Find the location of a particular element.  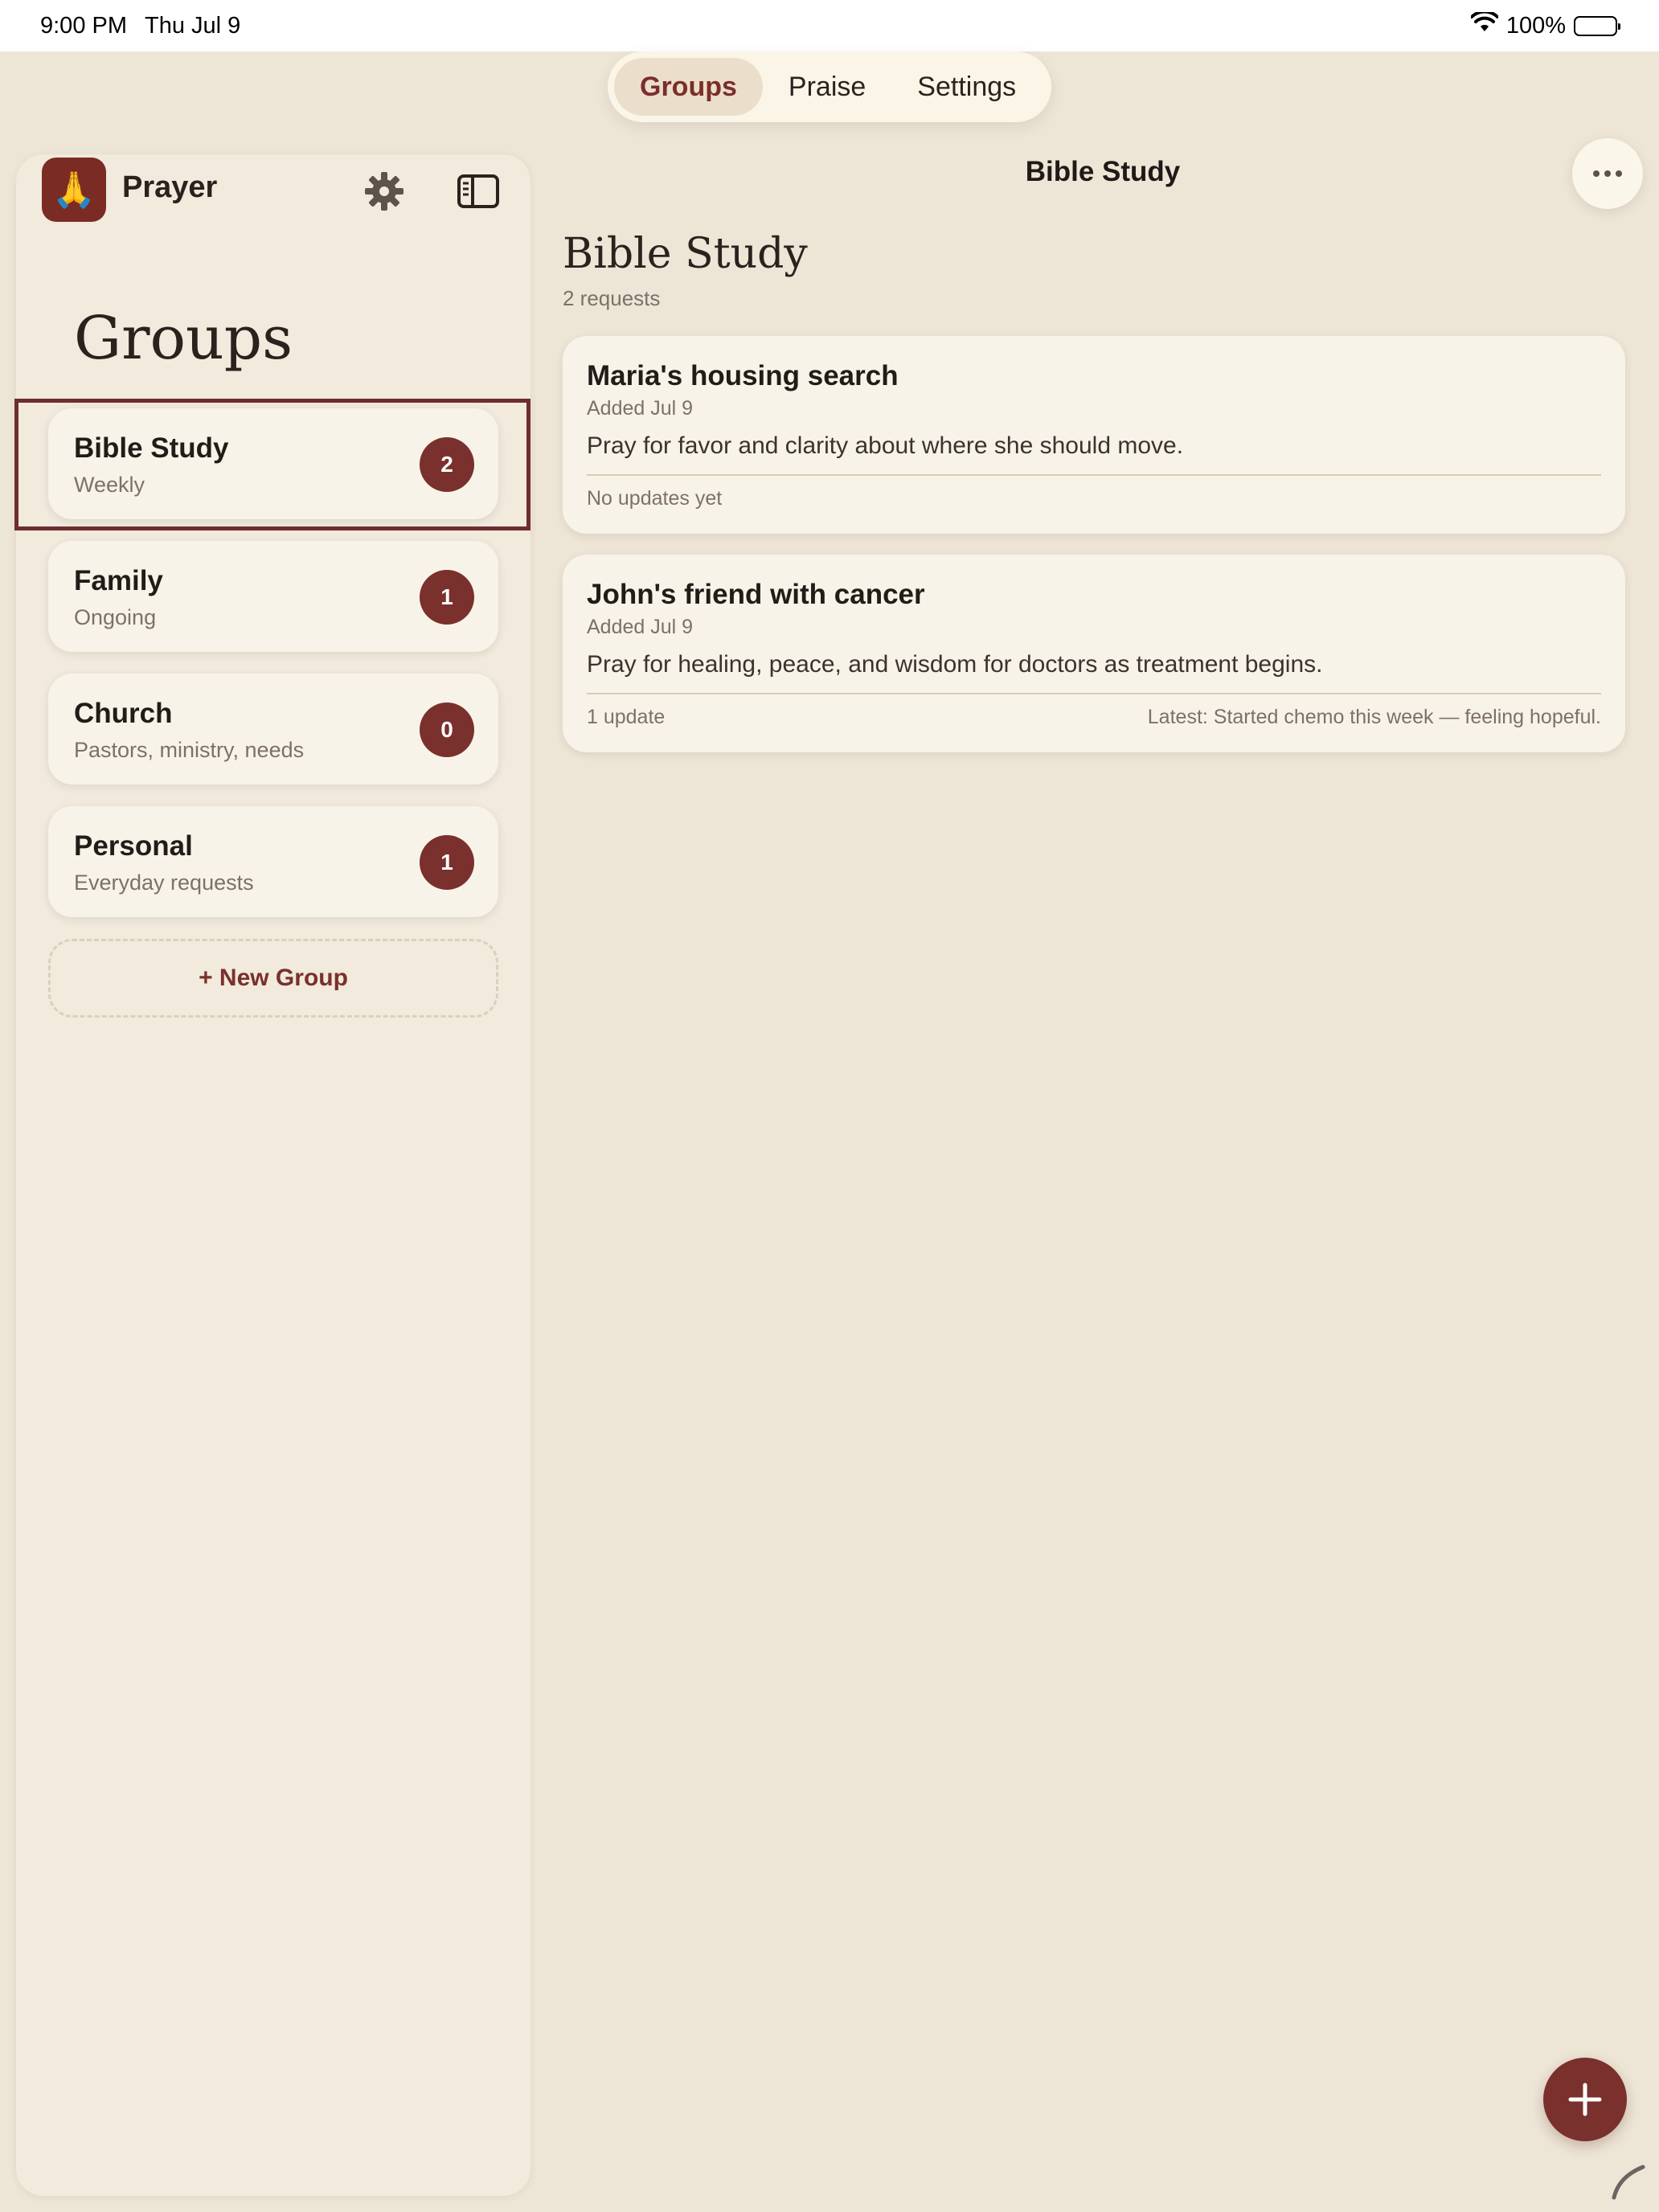

group-subtitle: Pastors, ministry, needs is located at coordinates (189, 750).